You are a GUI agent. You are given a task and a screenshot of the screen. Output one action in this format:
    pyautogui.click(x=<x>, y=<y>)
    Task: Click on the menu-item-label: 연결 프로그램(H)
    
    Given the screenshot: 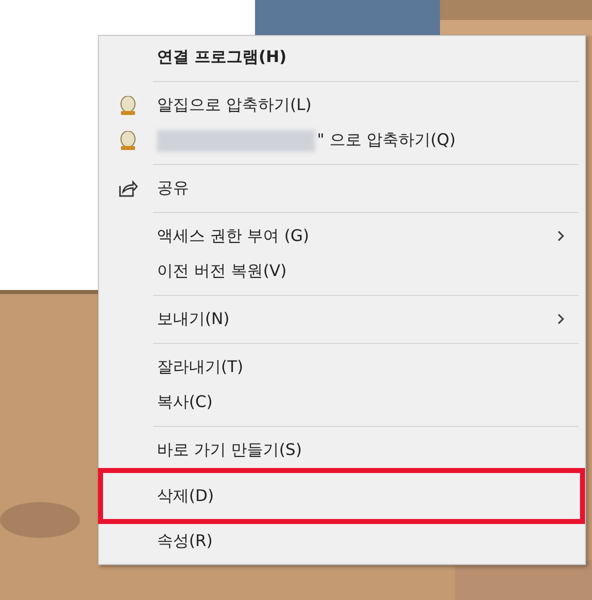 What is the action you would take?
    pyautogui.click(x=222, y=57)
    